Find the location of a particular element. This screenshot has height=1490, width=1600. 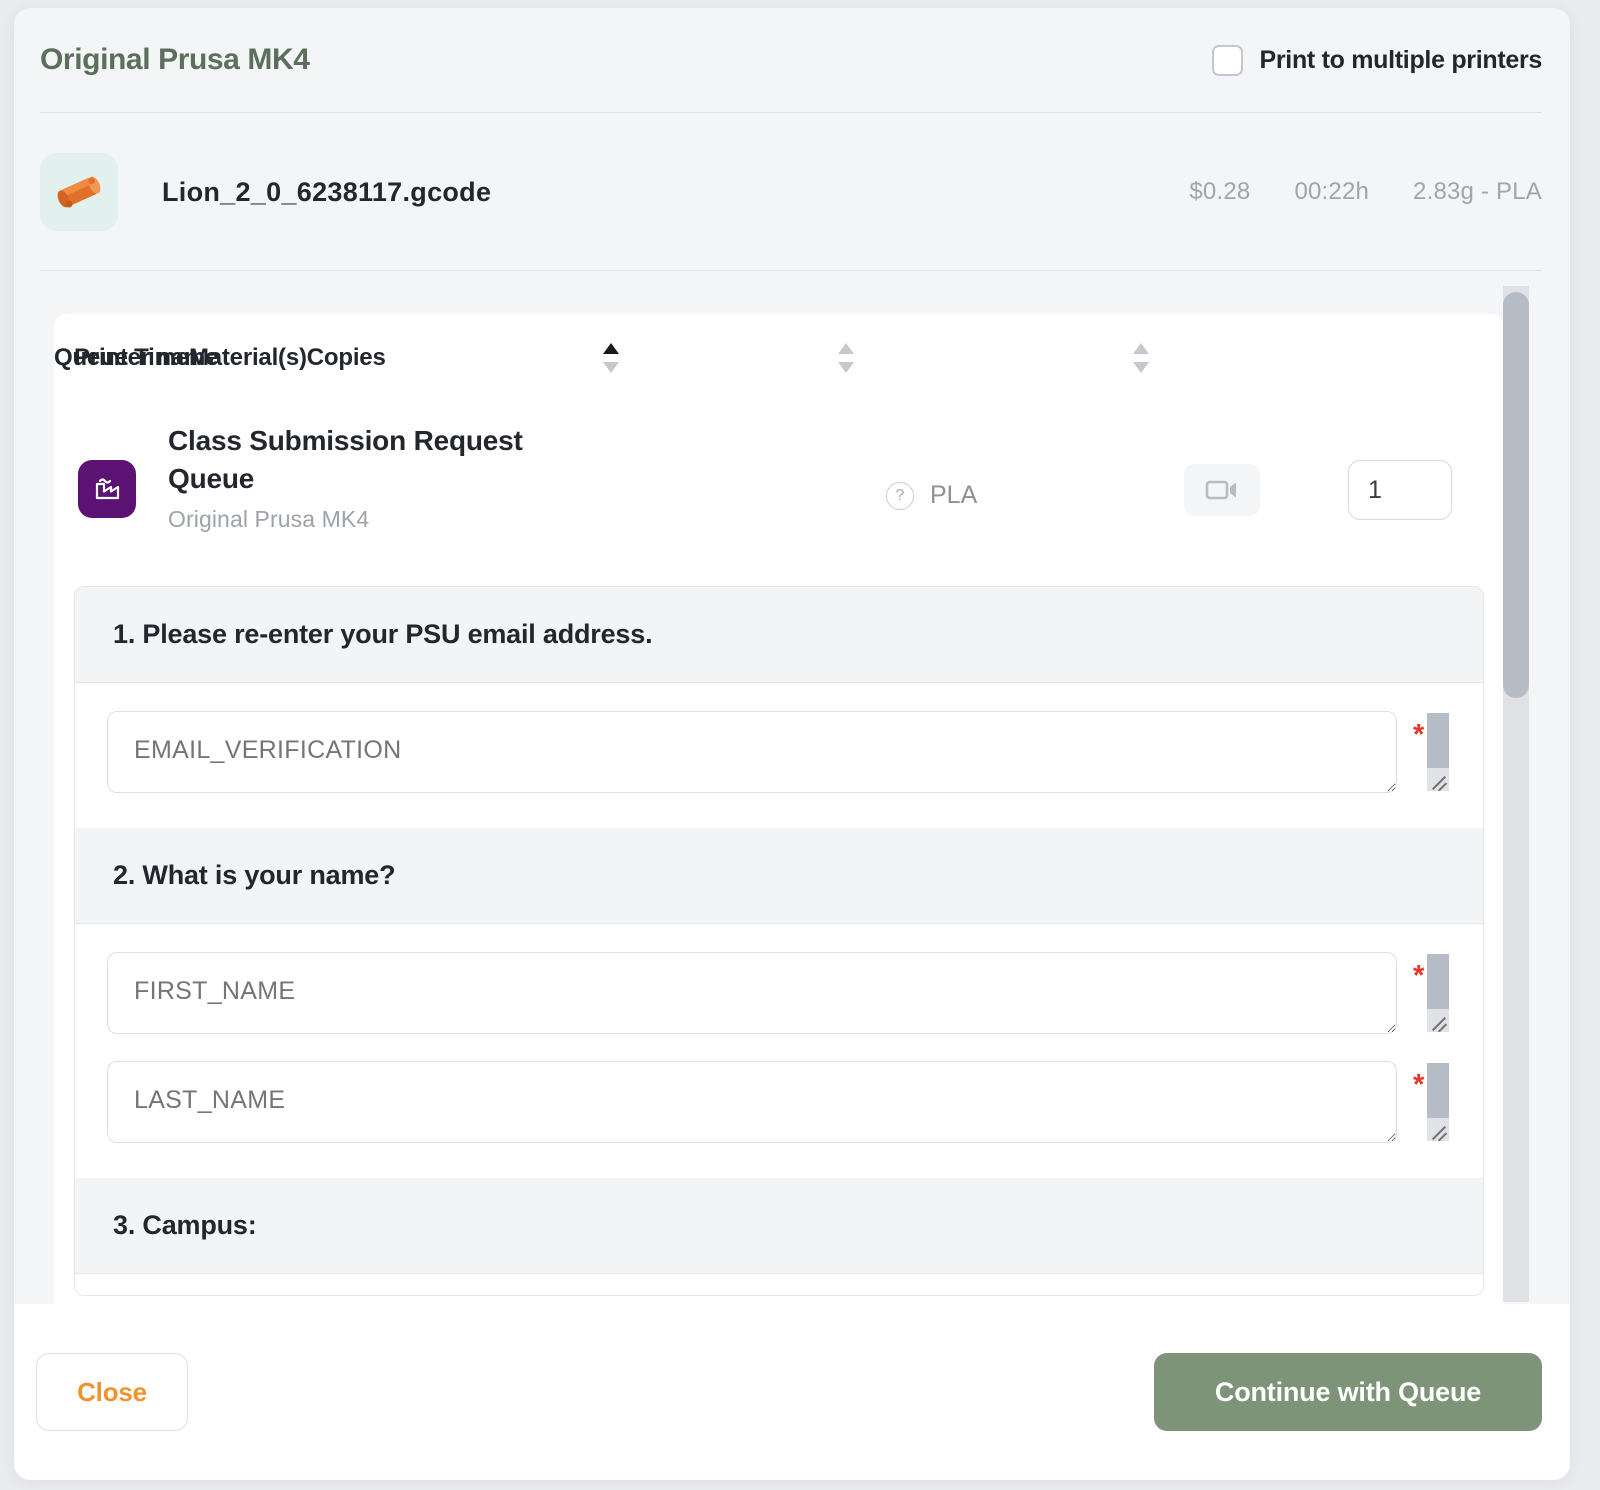

panel-scrollbar-thumb is located at coordinates (1516, 495).